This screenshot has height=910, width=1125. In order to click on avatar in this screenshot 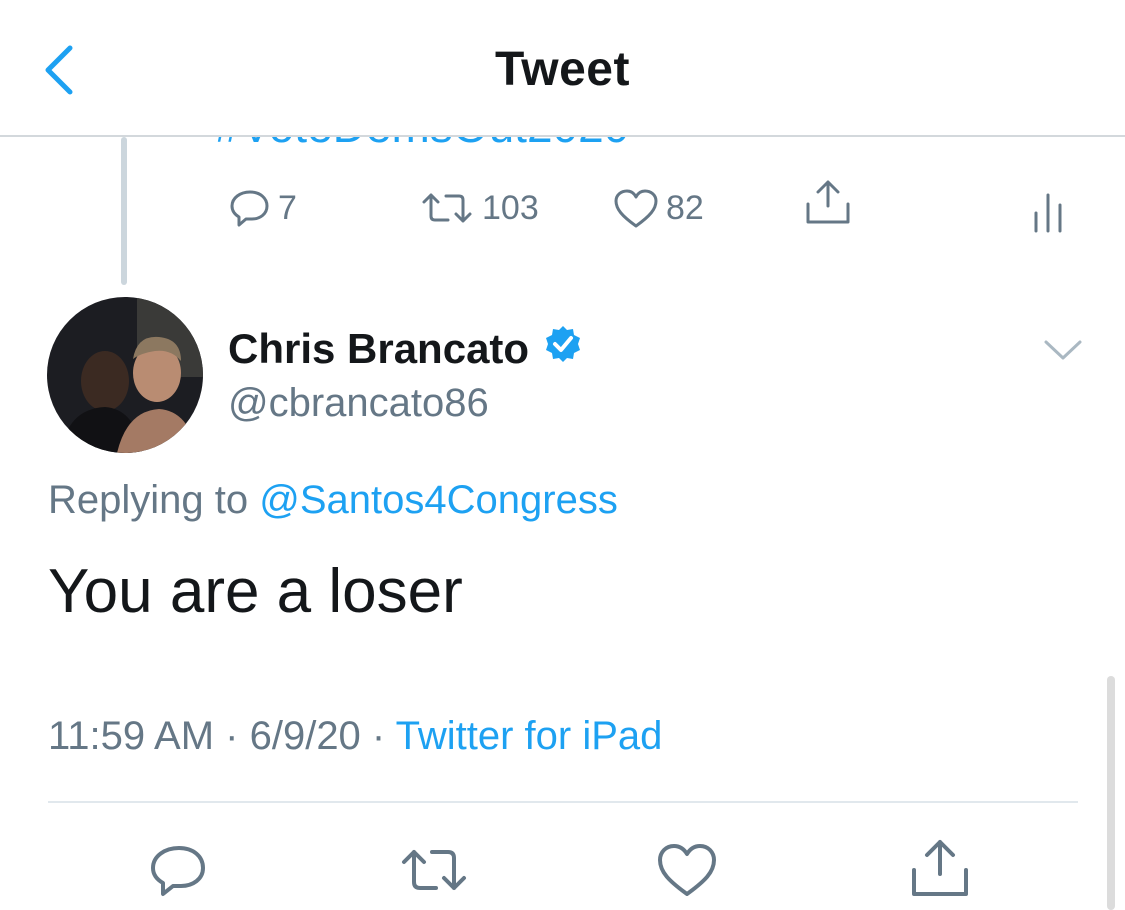, I will do `click(125, 375)`.